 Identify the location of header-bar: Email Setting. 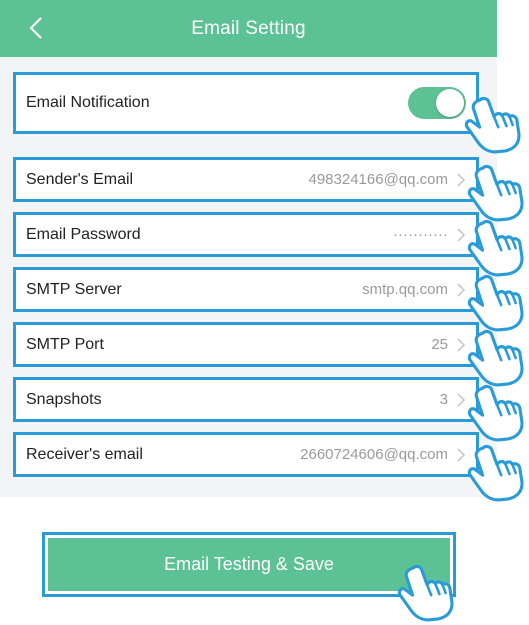
(248, 28).